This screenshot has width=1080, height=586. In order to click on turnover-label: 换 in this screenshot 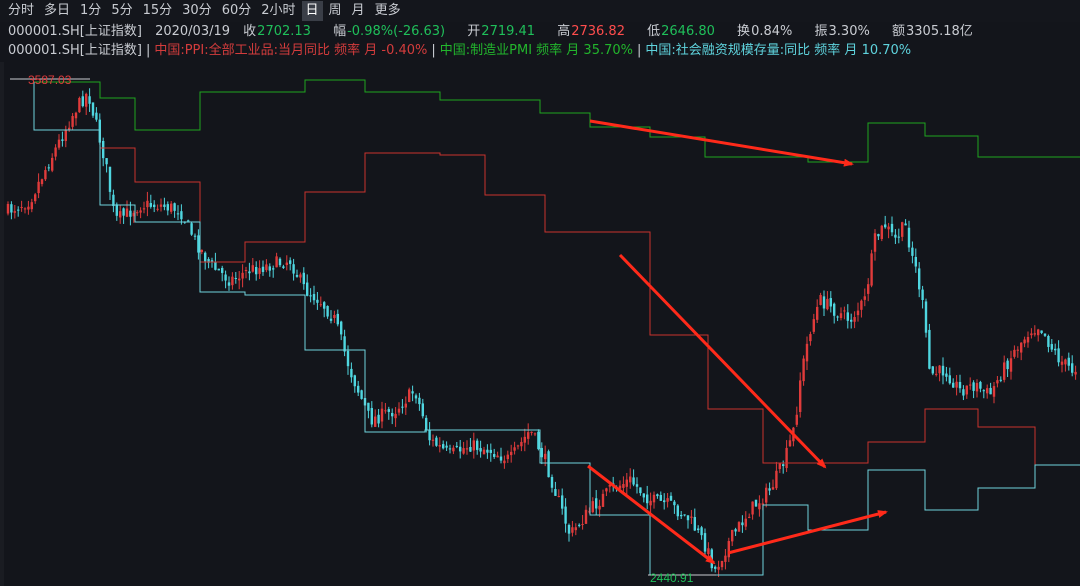, I will do `click(744, 31)`.